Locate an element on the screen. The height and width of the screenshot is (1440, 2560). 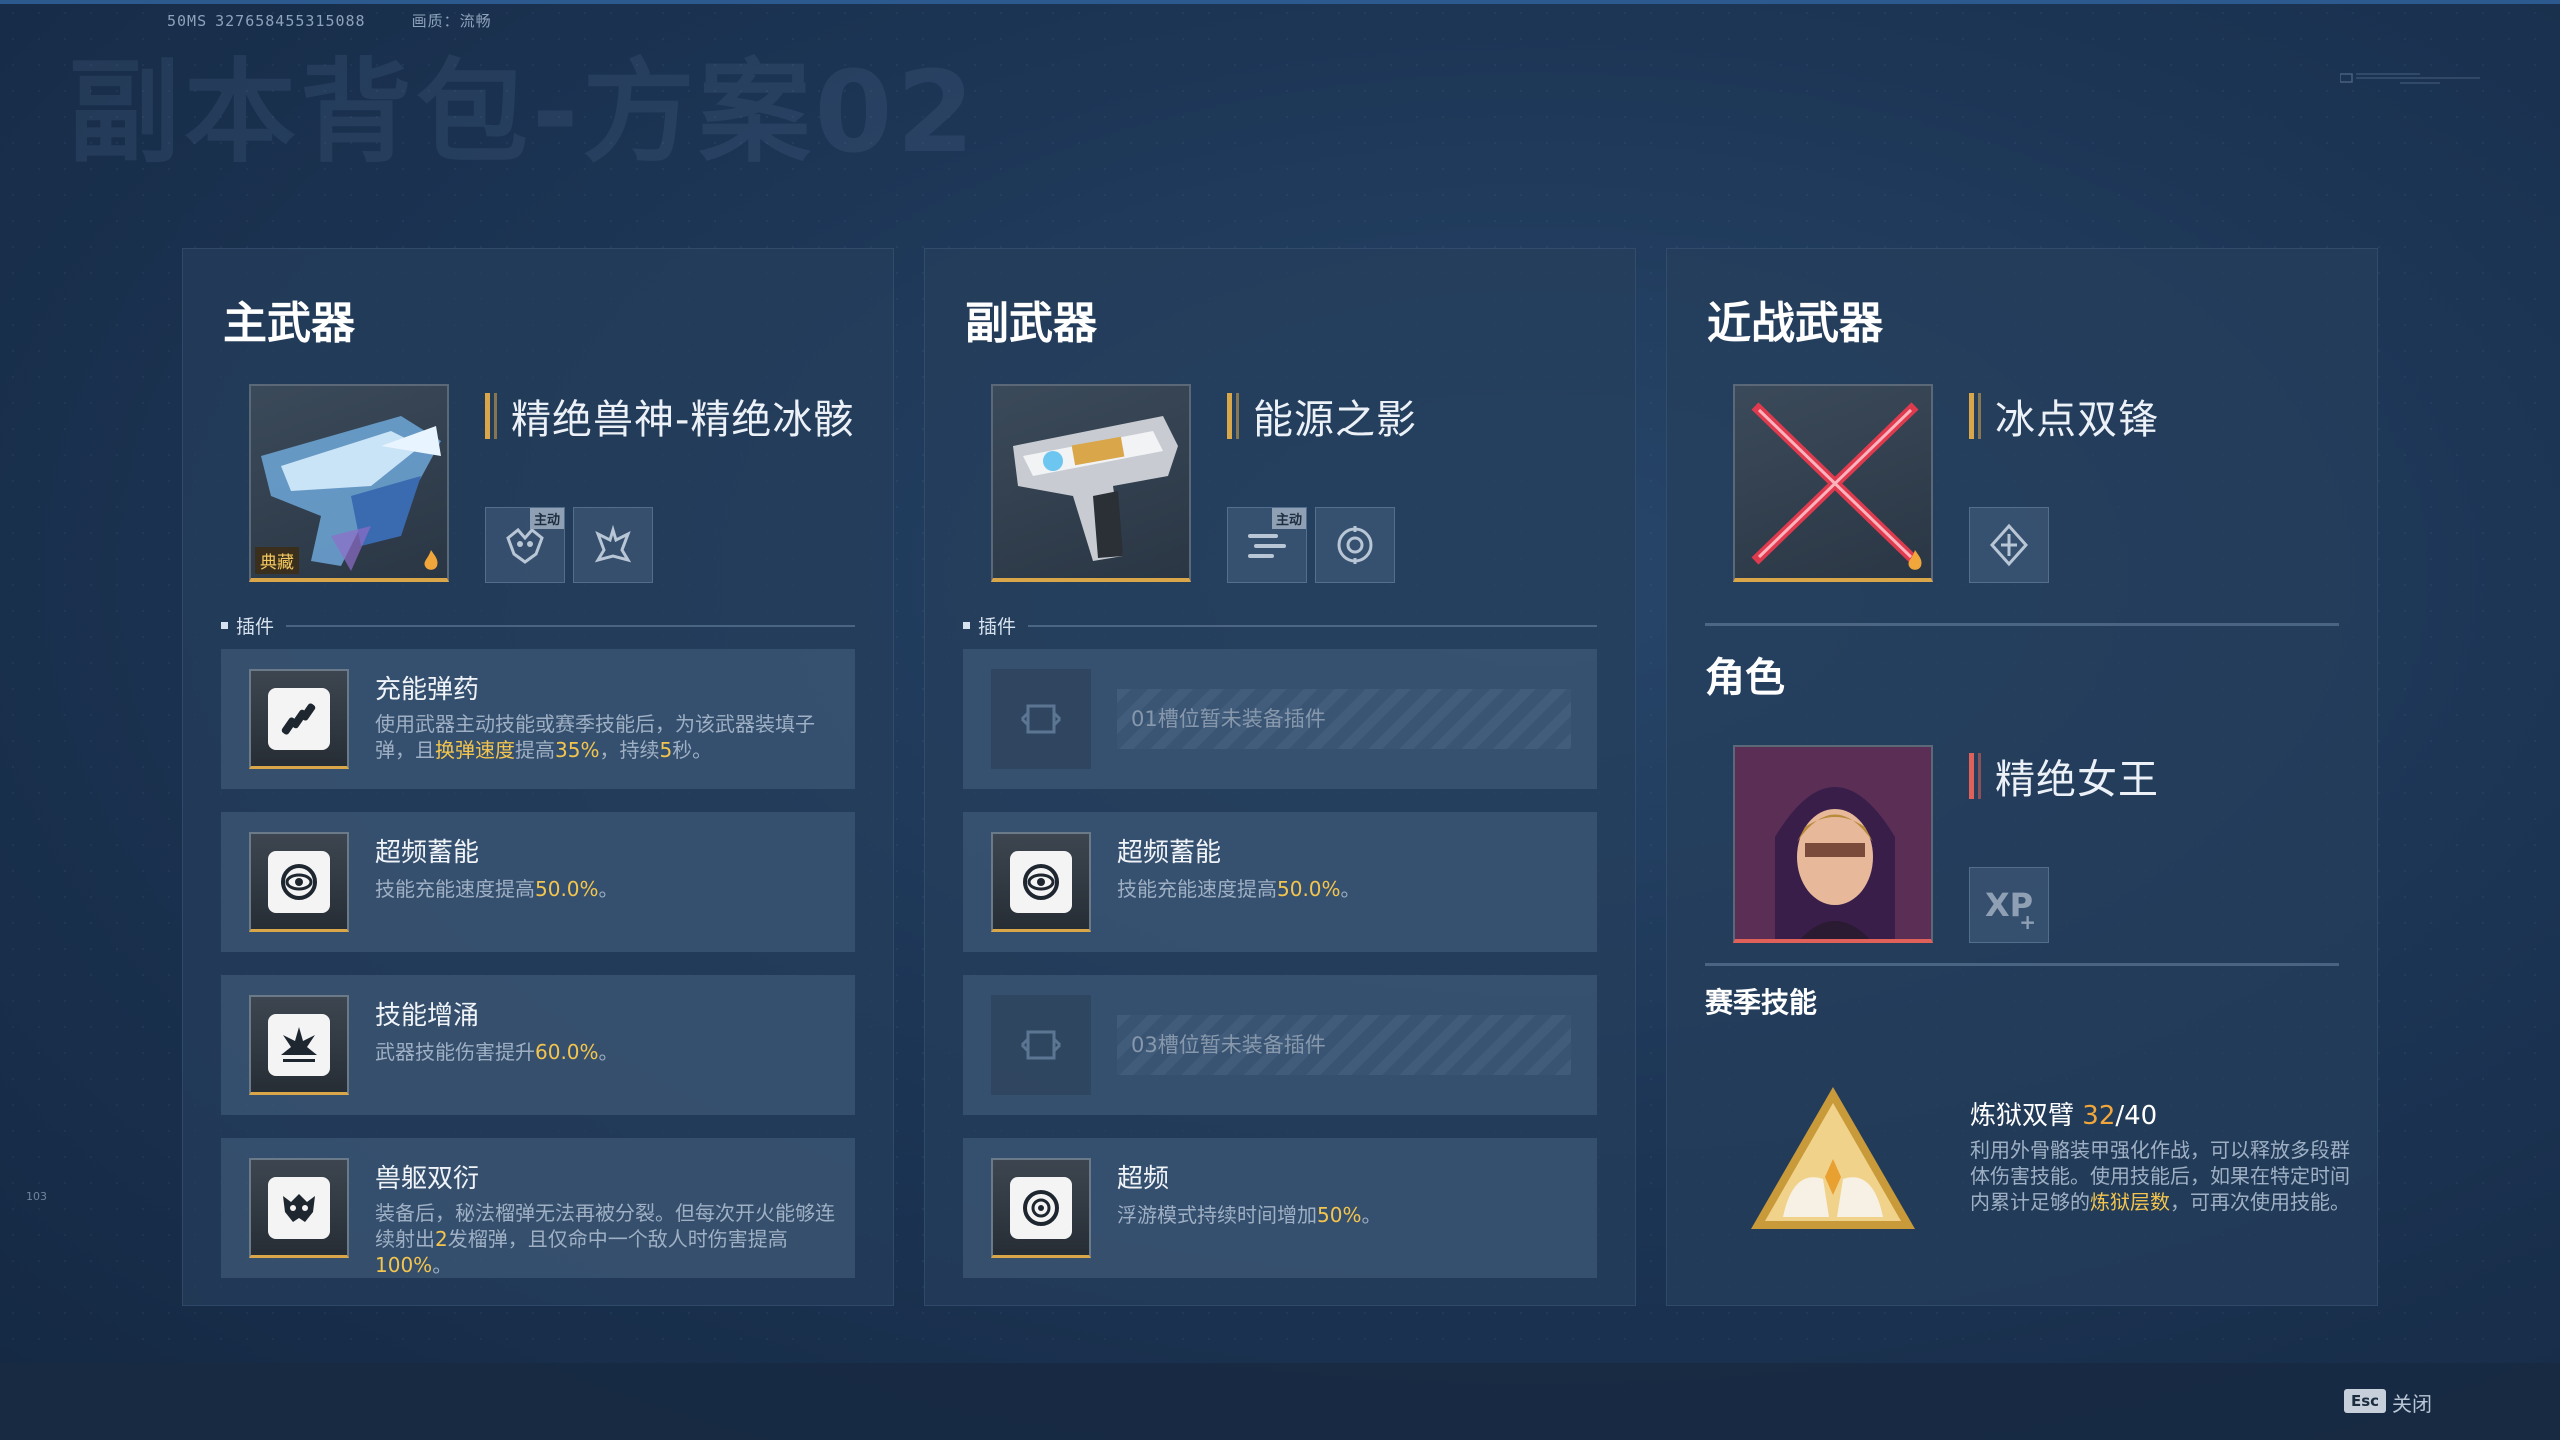
panel-title: 近战武器 is located at coordinates (1795, 323).